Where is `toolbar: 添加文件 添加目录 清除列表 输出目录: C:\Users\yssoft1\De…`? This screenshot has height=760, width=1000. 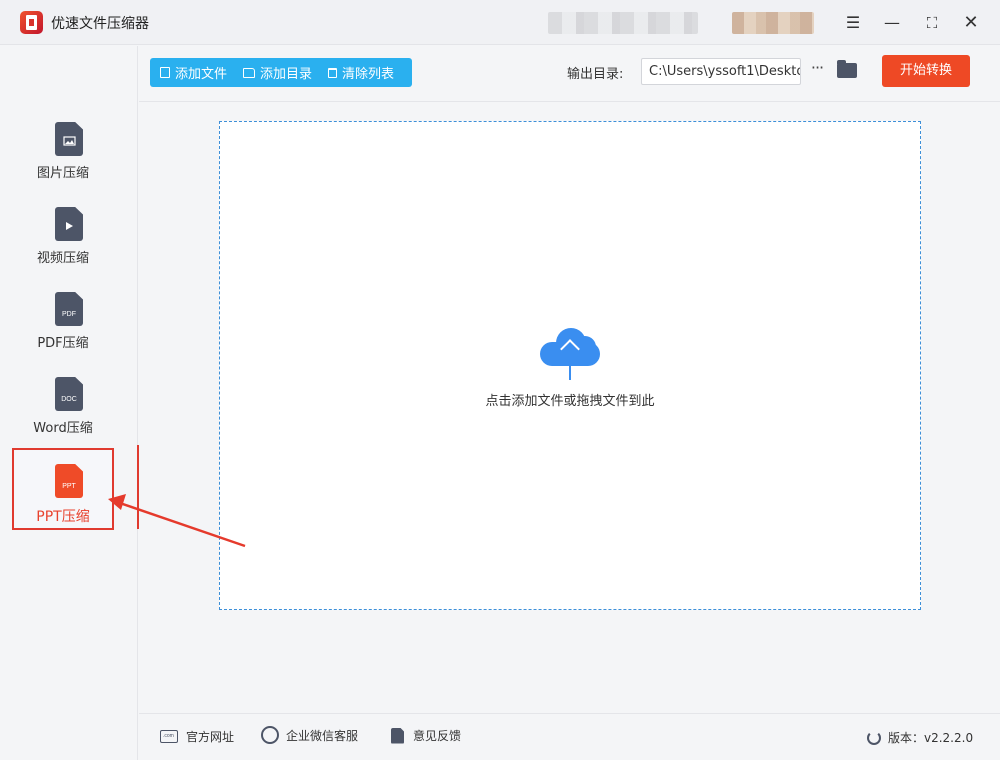
toolbar: 添加文件 添加目录 清除列表 输出目录: C:\Users\yssoft1\De… is located at coordinates (569, 74).